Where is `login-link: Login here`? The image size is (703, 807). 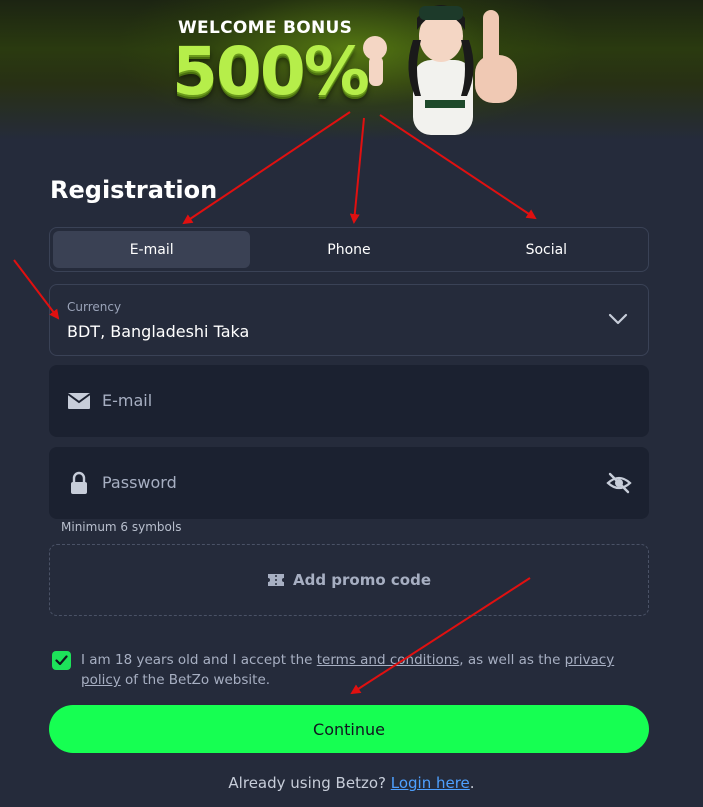 login-link: Login here is located at coordinates (430, 783).